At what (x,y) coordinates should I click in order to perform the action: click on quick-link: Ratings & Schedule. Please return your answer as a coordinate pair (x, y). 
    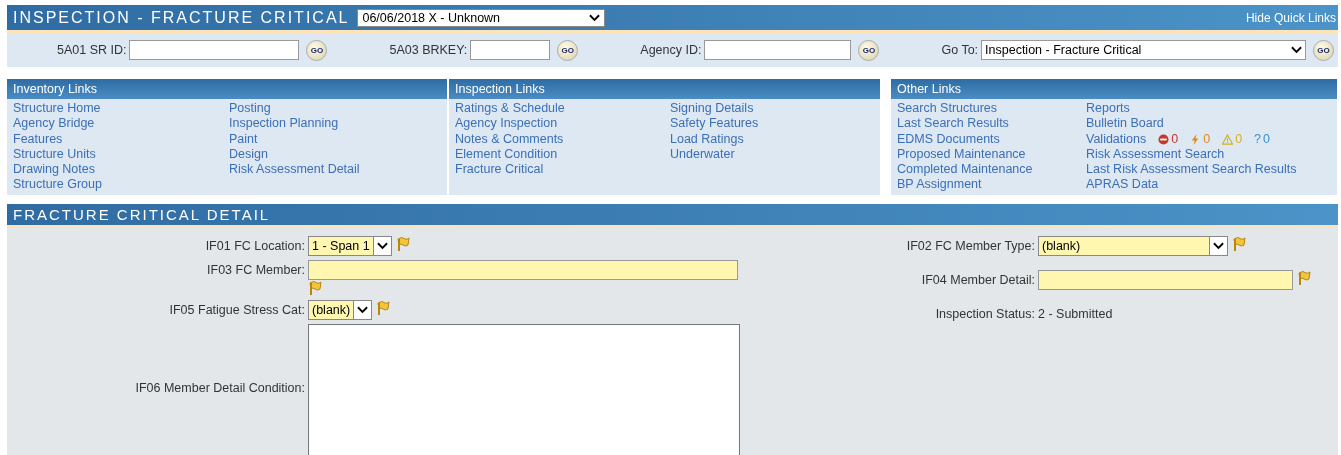
    Looking at the image, I should click on (562, 109).